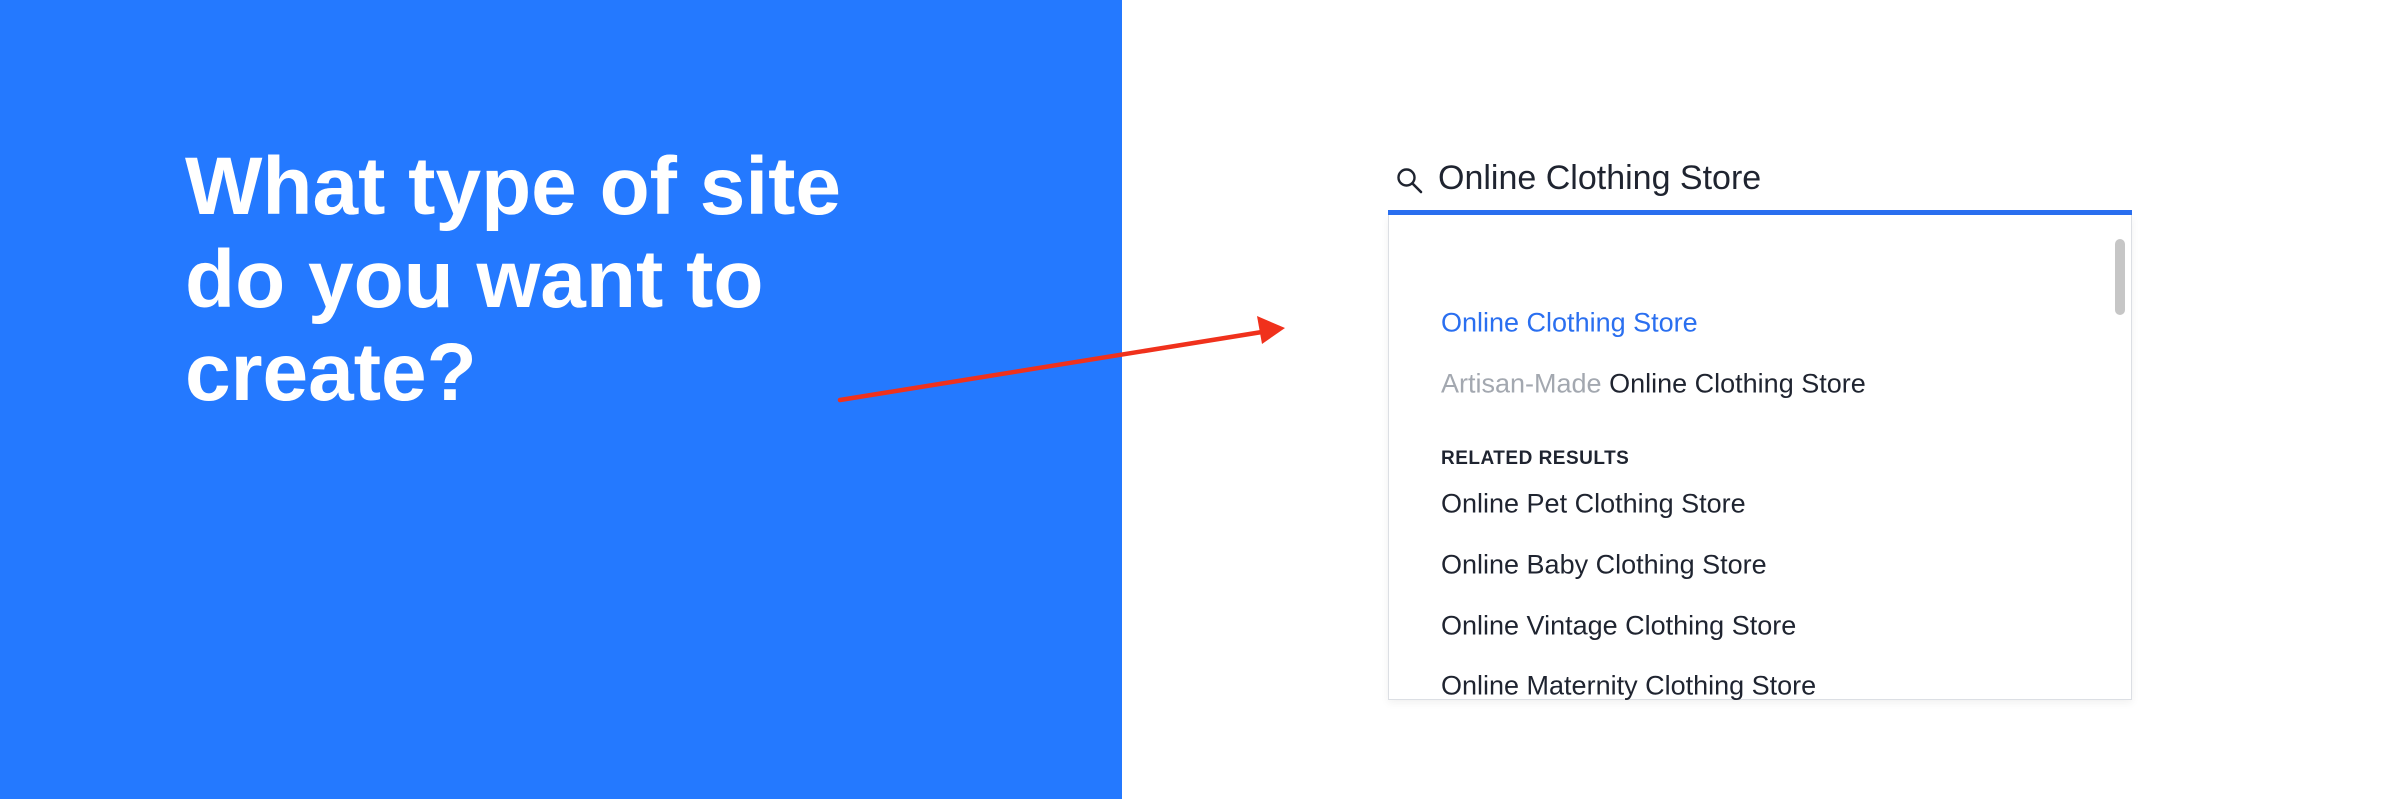 The height and width of the screenshot is (799, 2400). Describe the element at coordinates (2120, 277) in the screenshot. I see `dropdown-scrollbar` at that location.